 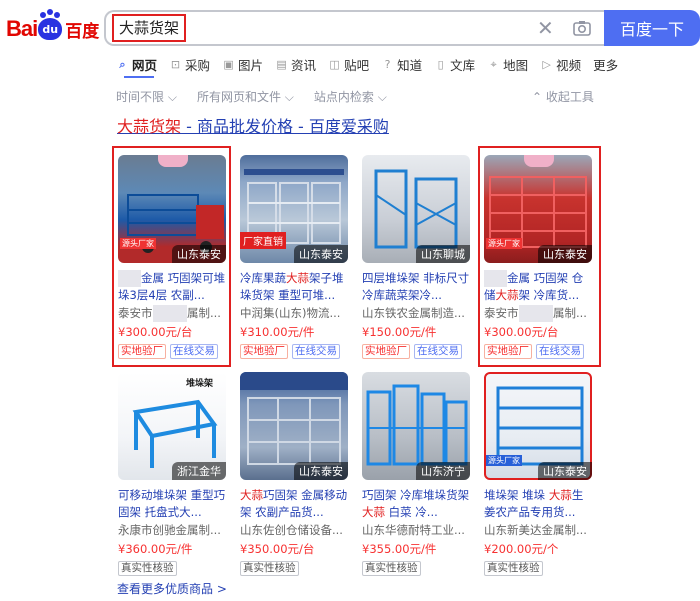 What do you see at coordinates (245, 96) in the screenshot?
I see `filter-type: 所有网页和文件 ⌵` at bounding box center [245, 96].